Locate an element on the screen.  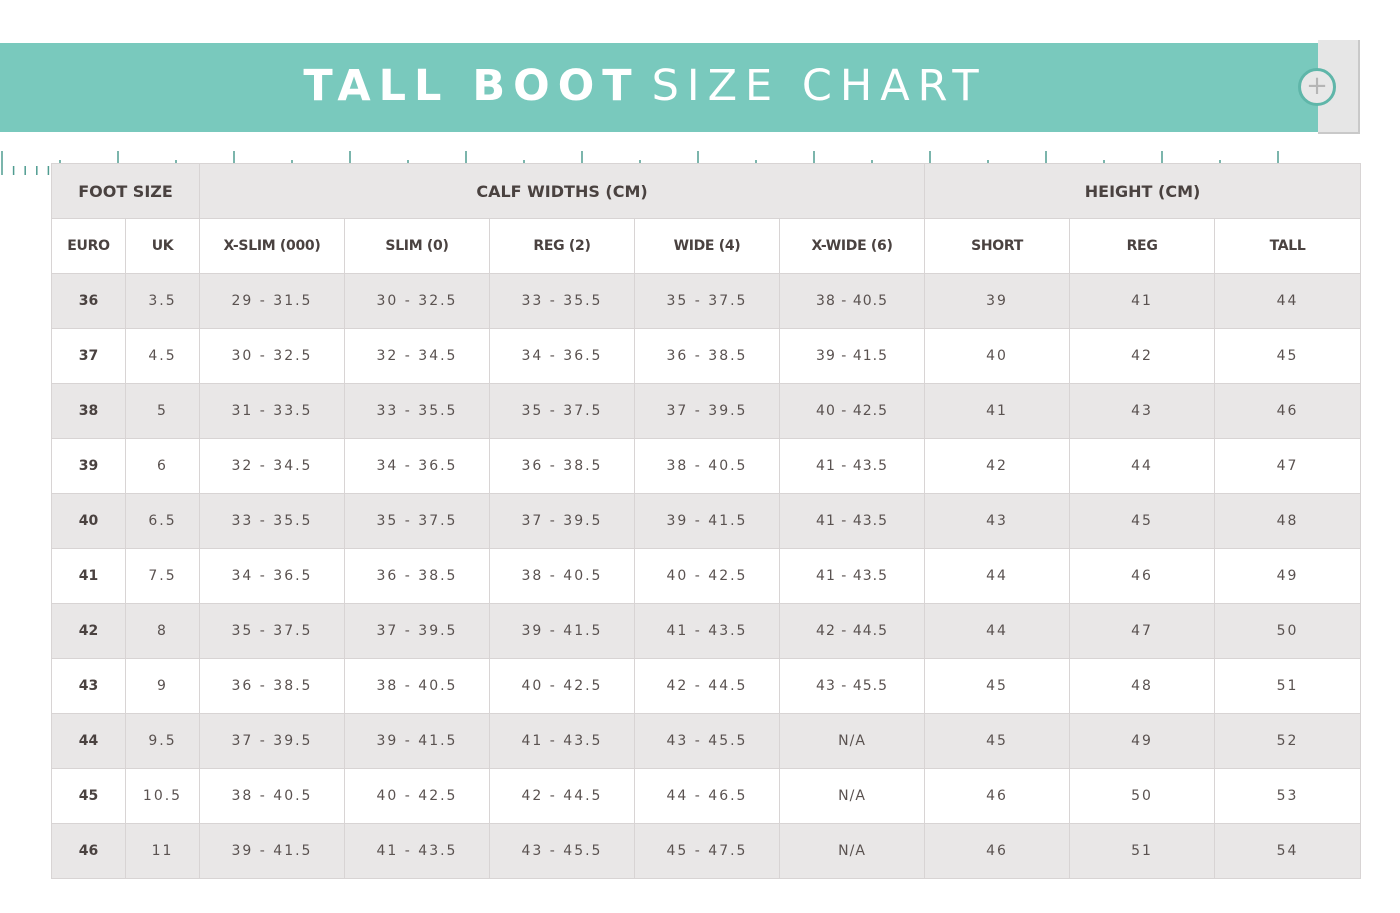
cell-tall: 45 is located at coordinates (1288, 356).